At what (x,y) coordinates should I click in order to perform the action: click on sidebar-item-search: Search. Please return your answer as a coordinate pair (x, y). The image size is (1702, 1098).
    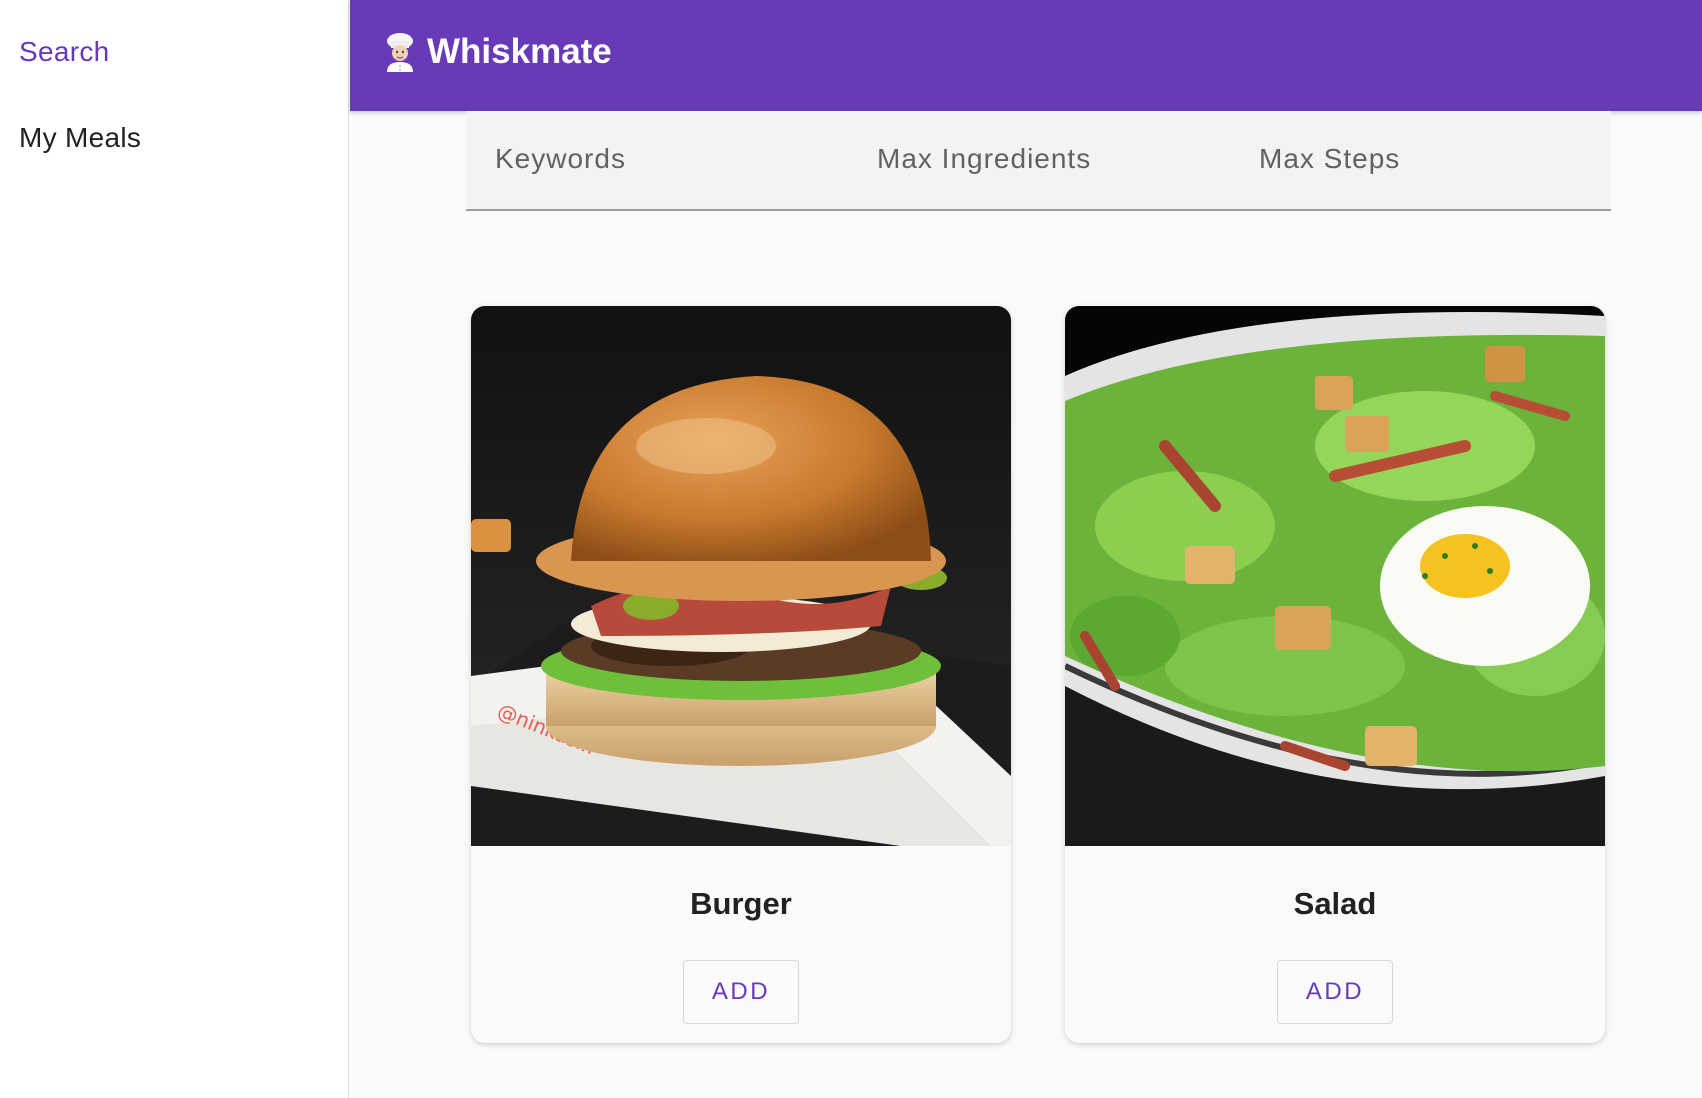
    Looking at the image, I should click on (64, 52).